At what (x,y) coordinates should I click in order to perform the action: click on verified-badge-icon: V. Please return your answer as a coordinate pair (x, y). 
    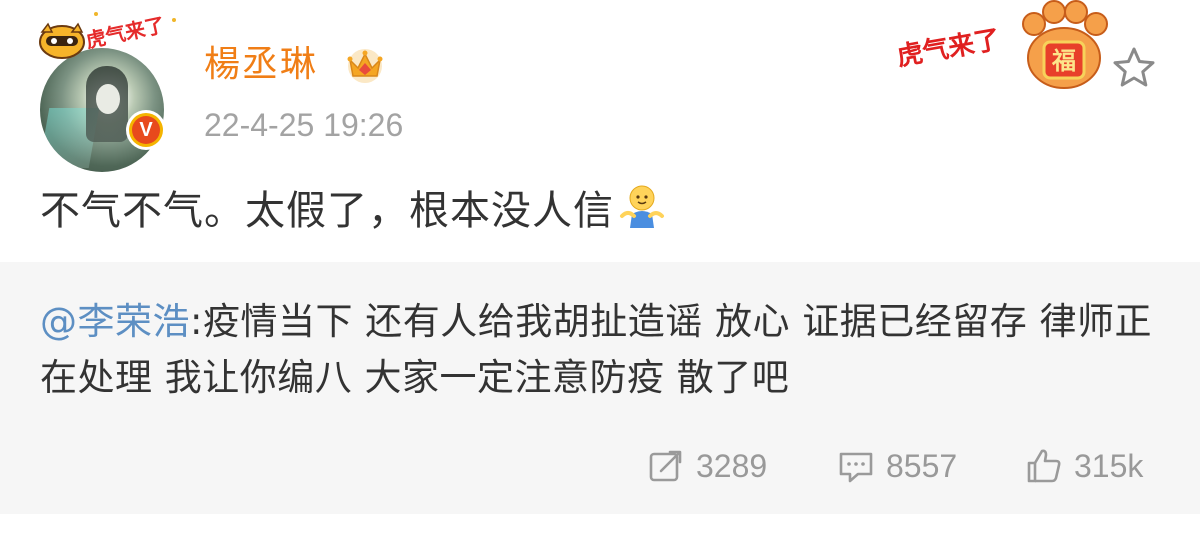
    Looking at the image, I should click on (146, 130).